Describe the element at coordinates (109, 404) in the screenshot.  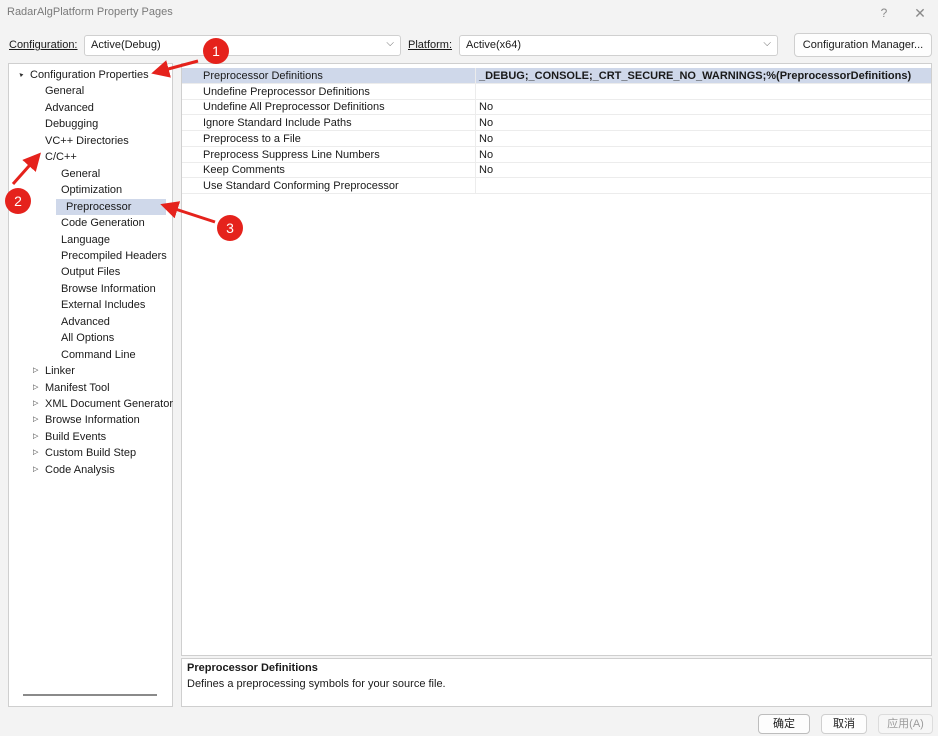
I see `tree-item-label: XML Document Generator` at that location.